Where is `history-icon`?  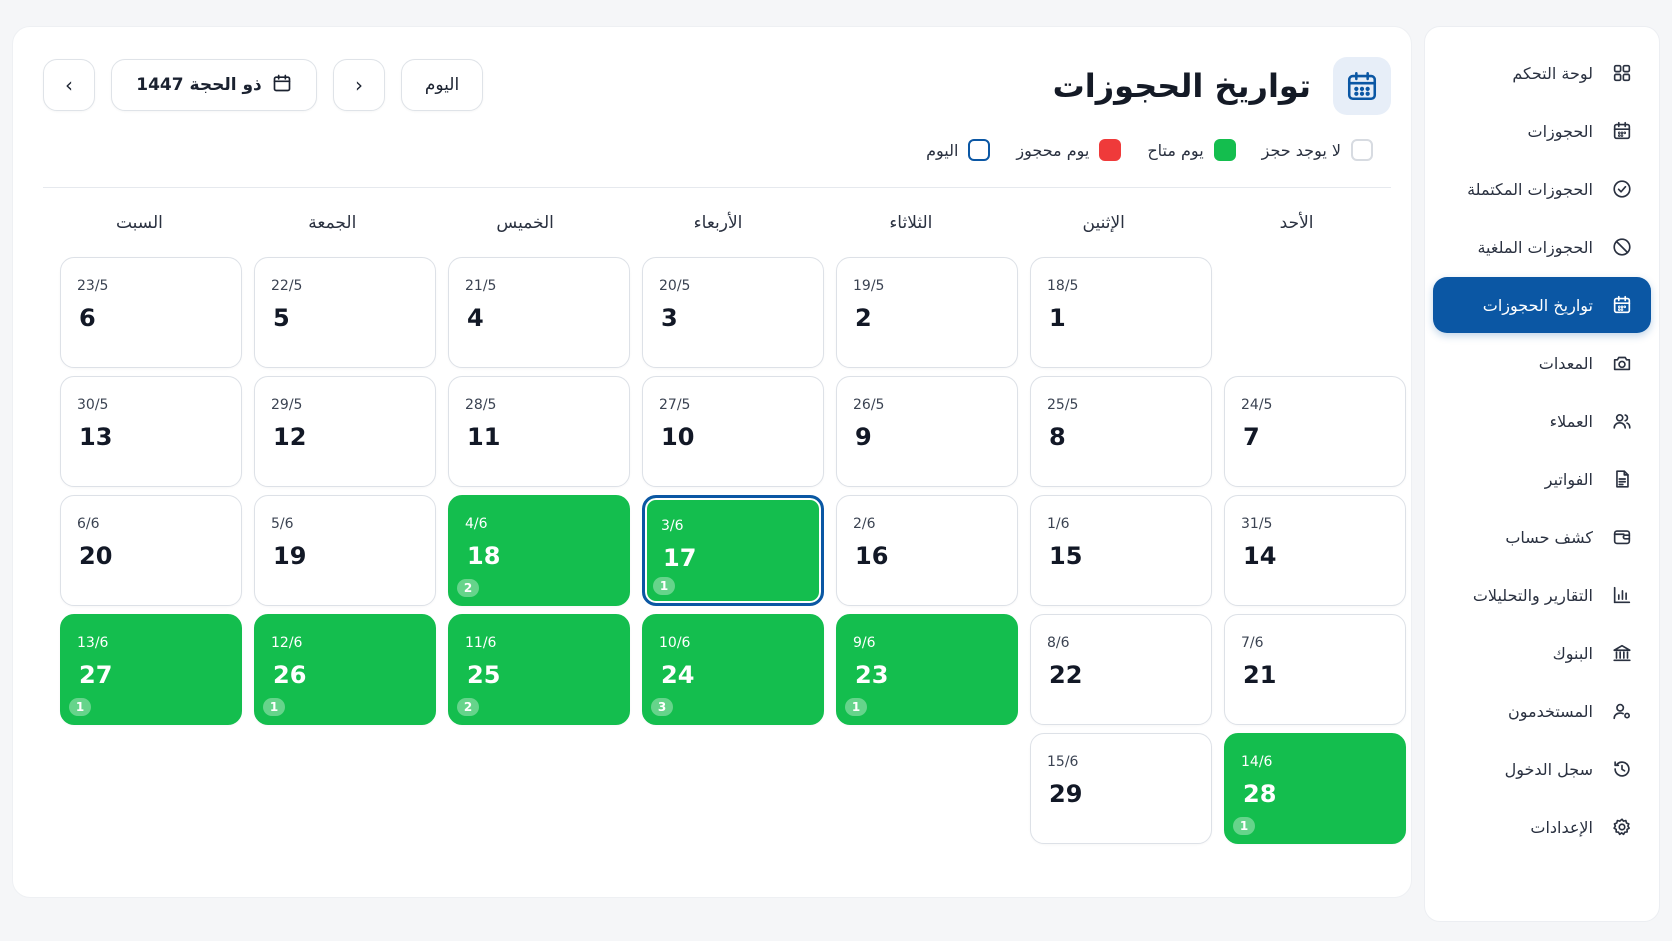 history-icon is located at coordinates (1622, 769).